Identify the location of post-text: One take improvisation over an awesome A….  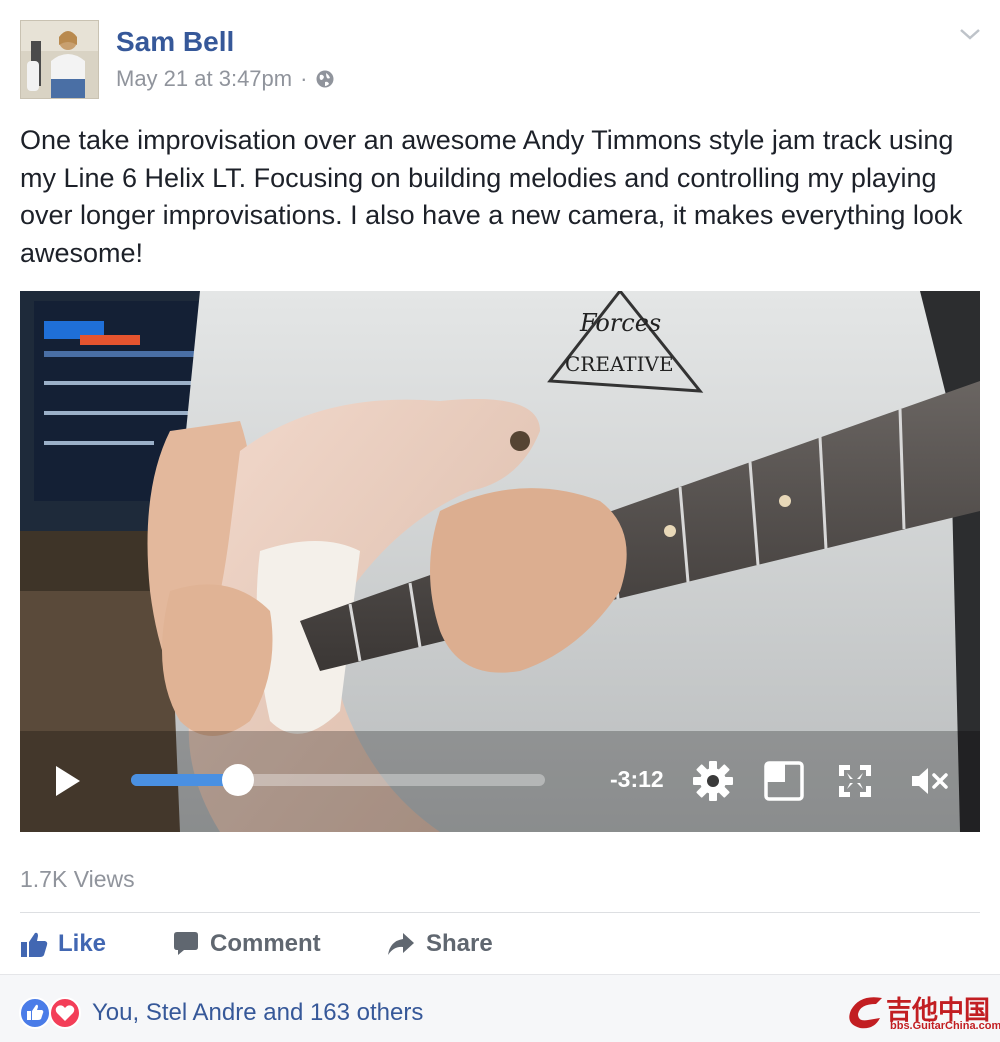
(491, 196).